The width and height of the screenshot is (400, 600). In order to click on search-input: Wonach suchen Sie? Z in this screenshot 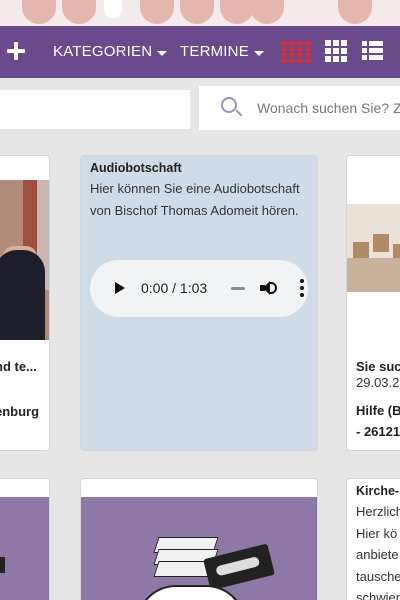, I will do `click(299, 108)`.